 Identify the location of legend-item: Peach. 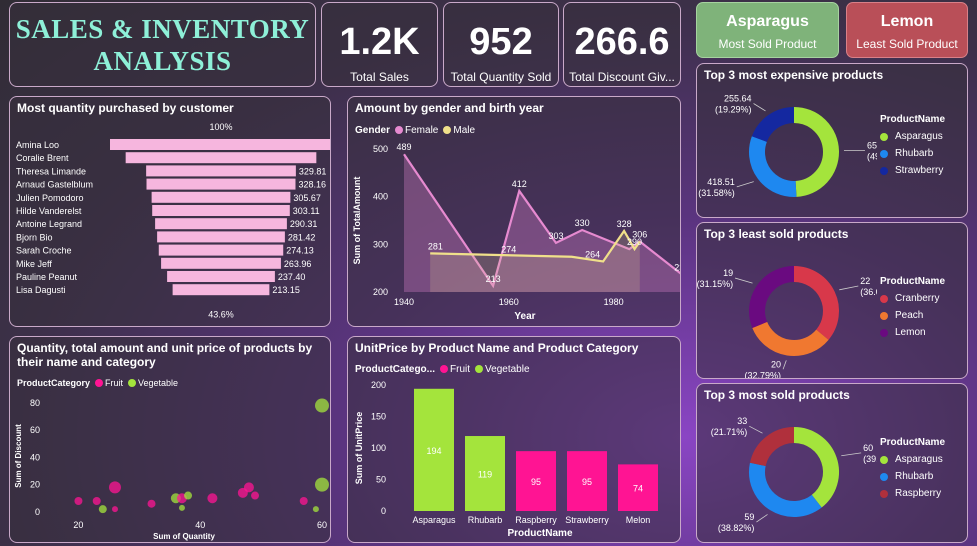
(912, 315).